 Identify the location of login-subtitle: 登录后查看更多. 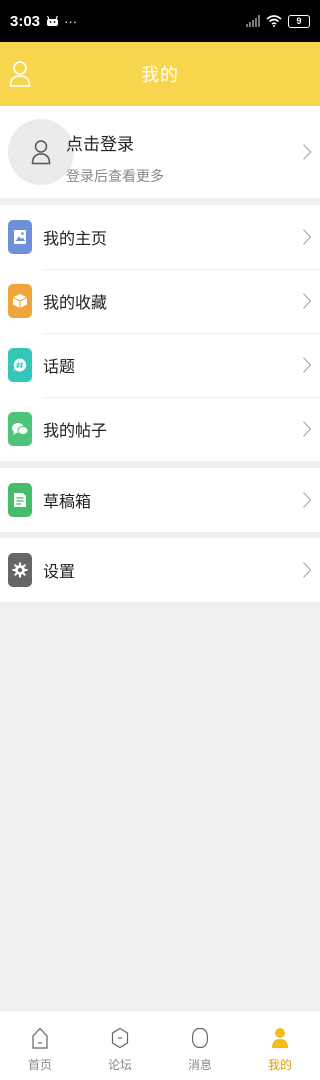
(115, 177).